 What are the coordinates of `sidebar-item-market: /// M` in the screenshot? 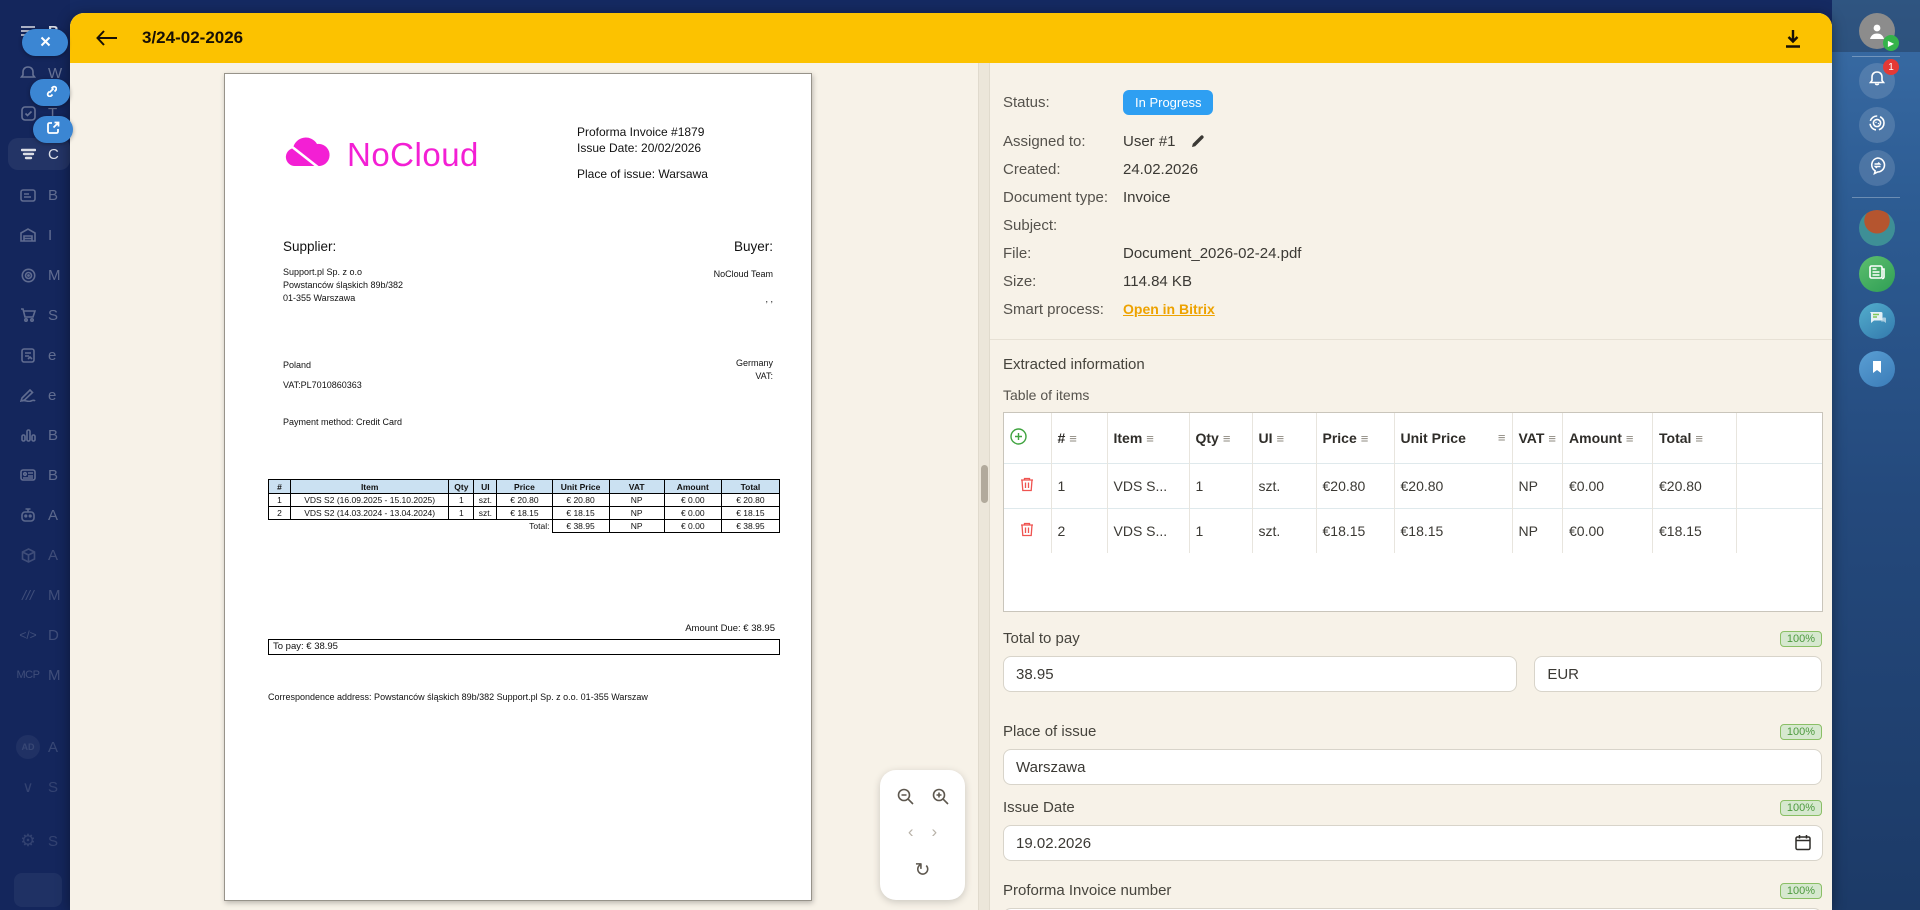 It's located at (39, 595).